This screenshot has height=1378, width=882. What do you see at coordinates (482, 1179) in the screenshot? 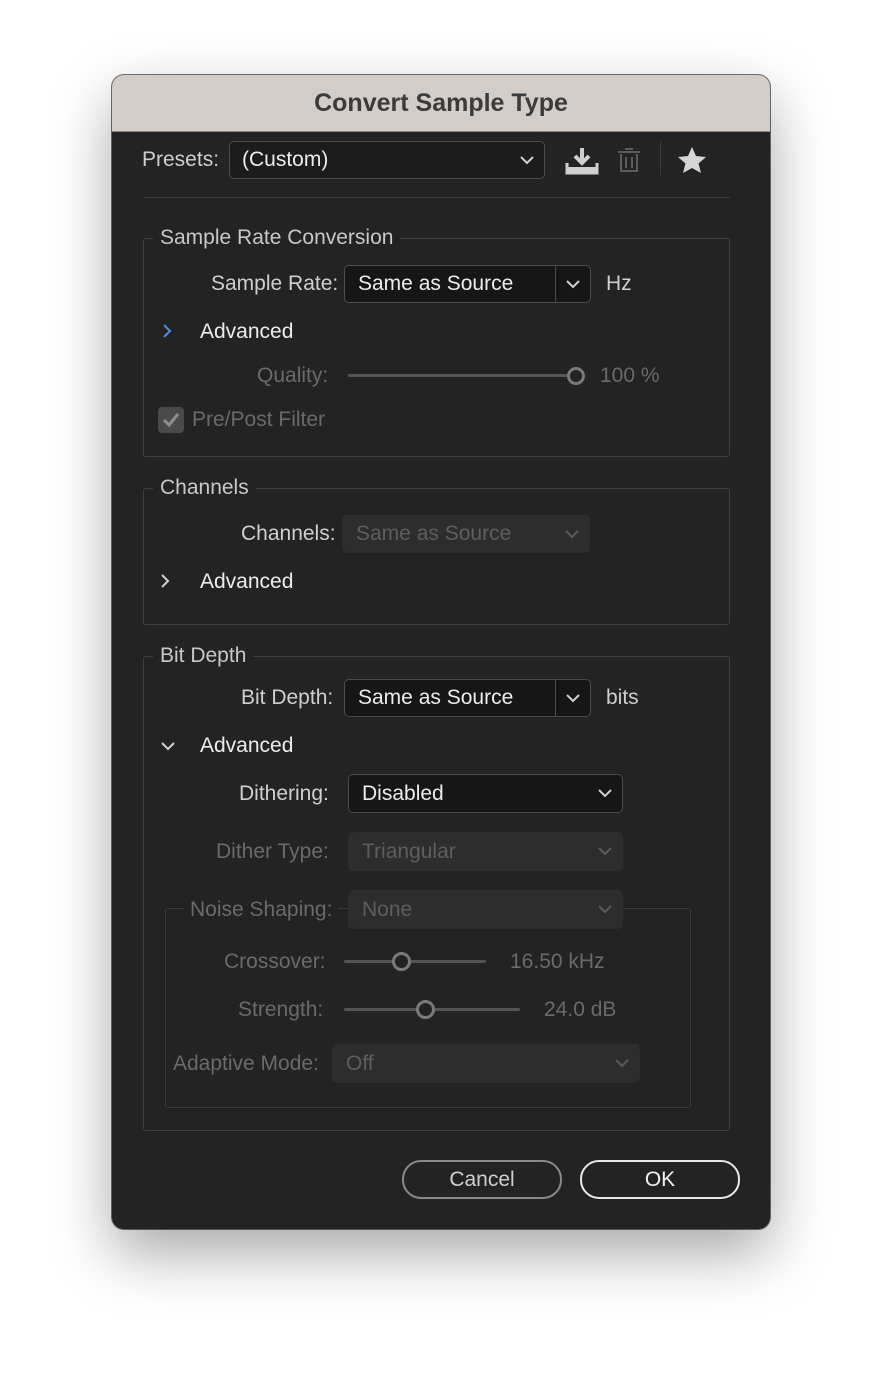
I see `cancel-button: Cancel` at bounding box center [482, 1179].